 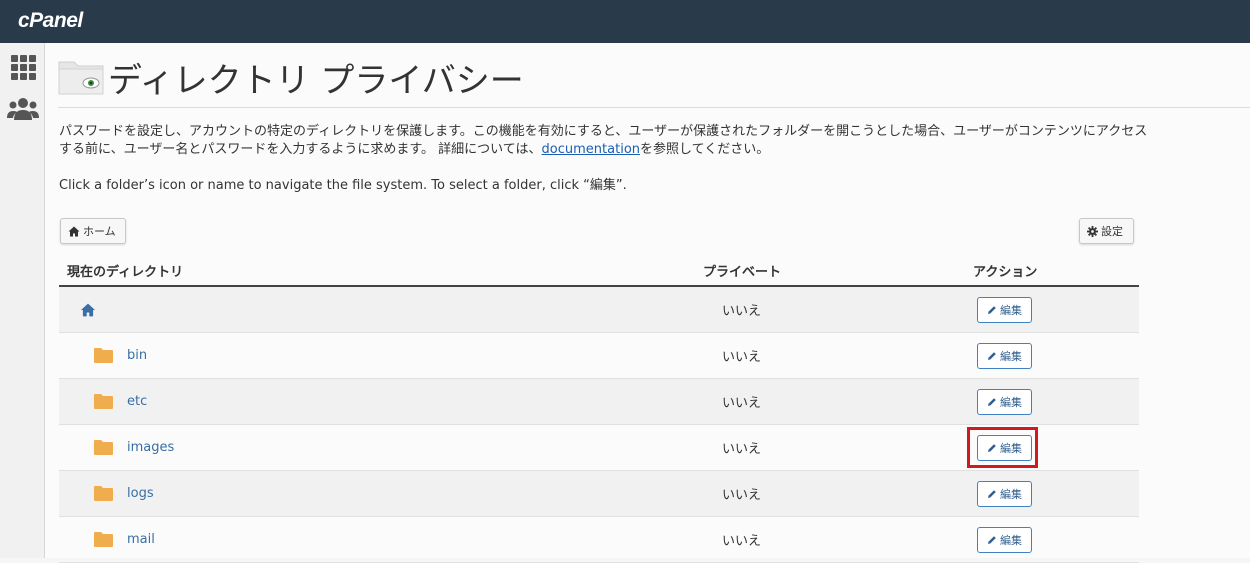 I want to click on home-button: ホーム, so click(x=93, y=231).